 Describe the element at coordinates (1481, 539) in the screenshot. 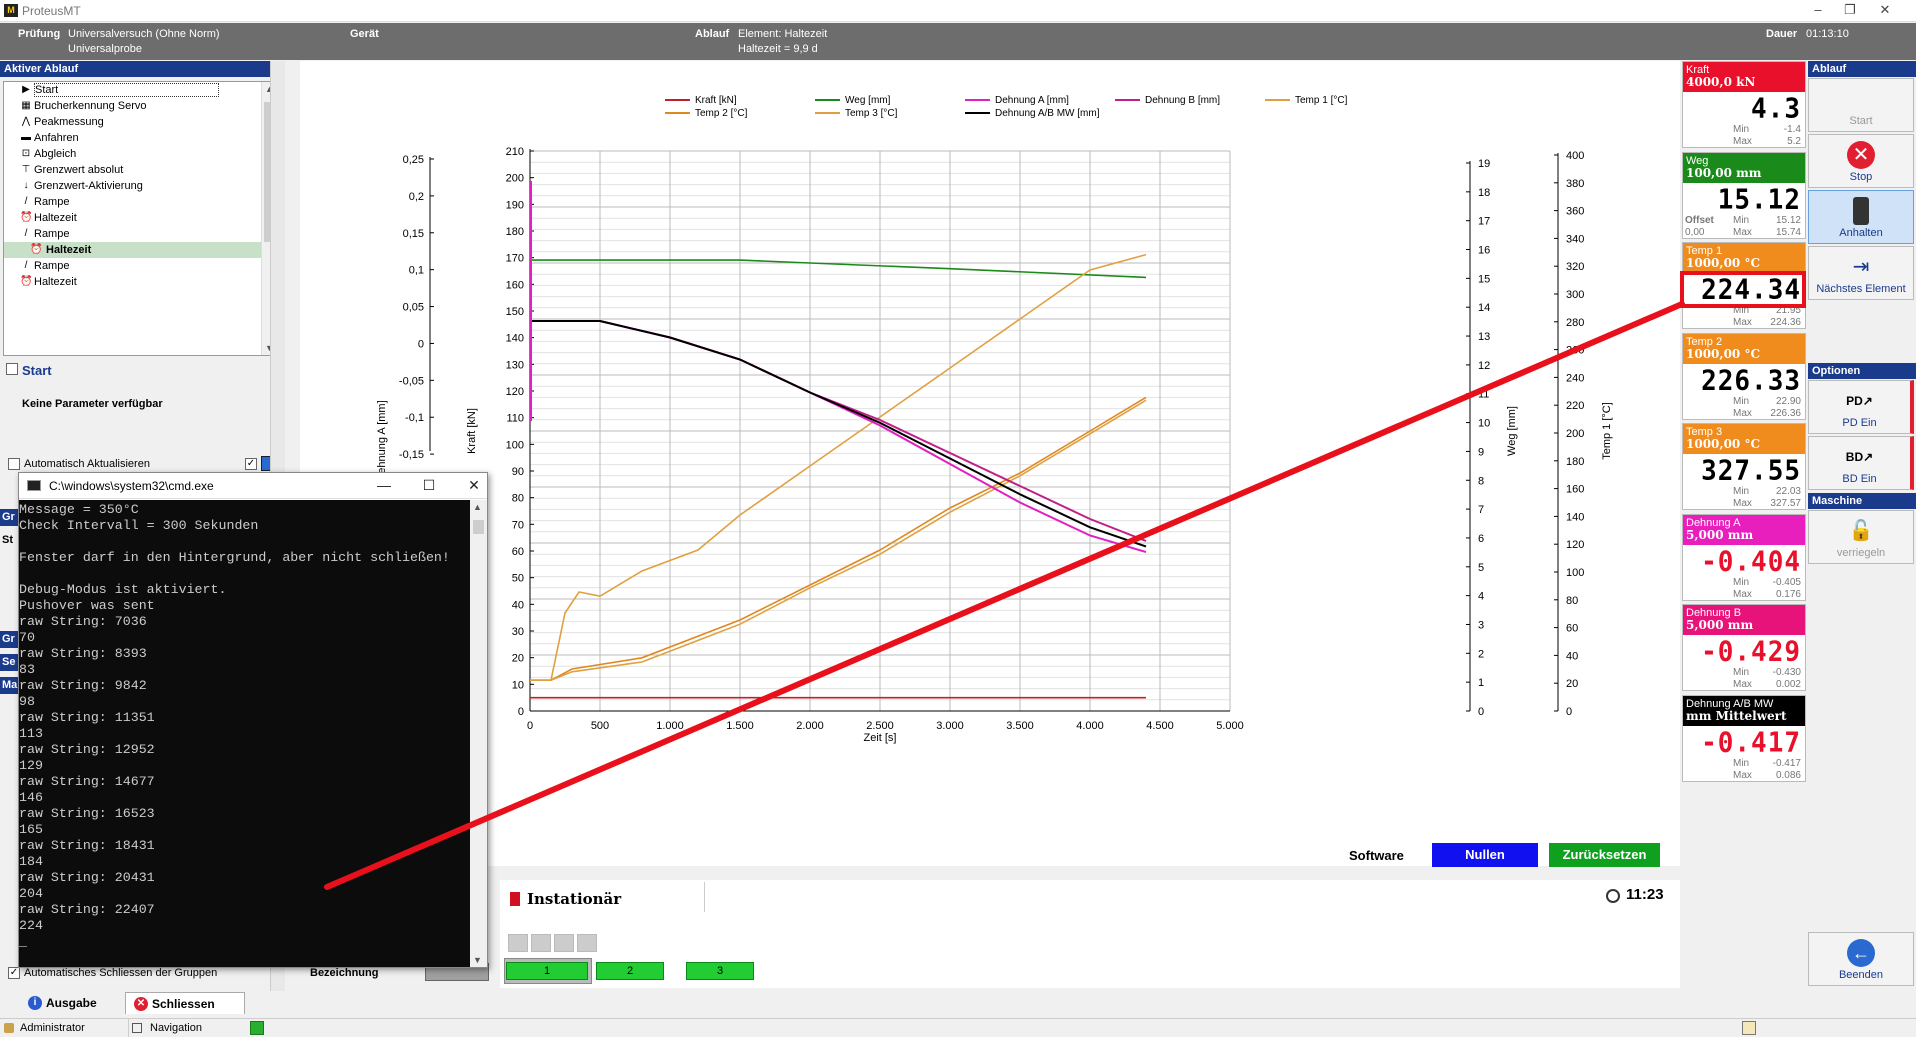

I see `y-tick-label: 6` at that location.